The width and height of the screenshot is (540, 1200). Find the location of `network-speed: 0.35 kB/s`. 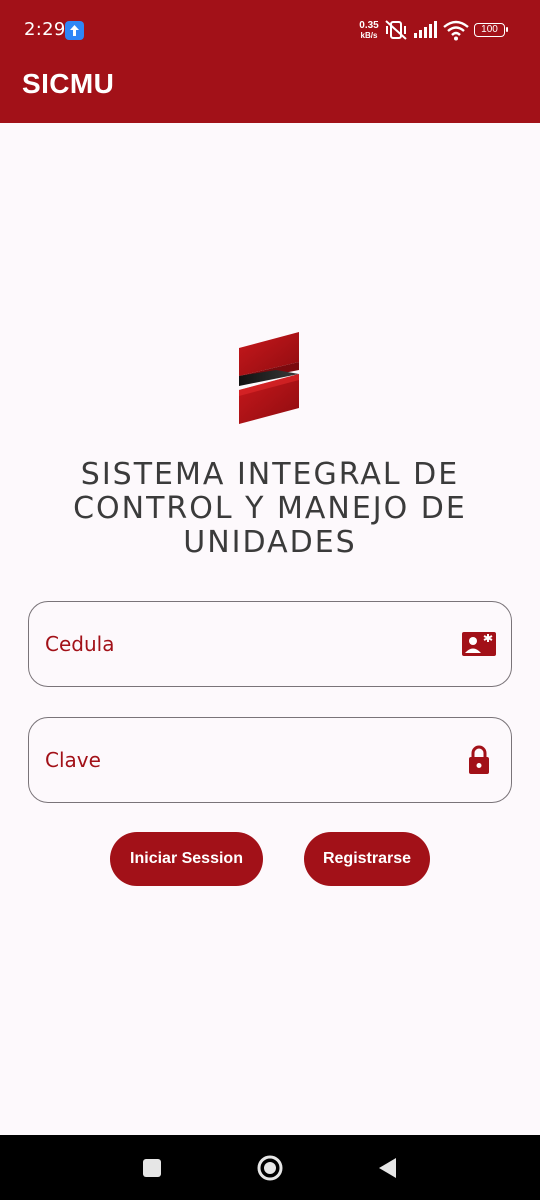

network-speed: 0.35 kB/s is located at coordinates (369, 32).